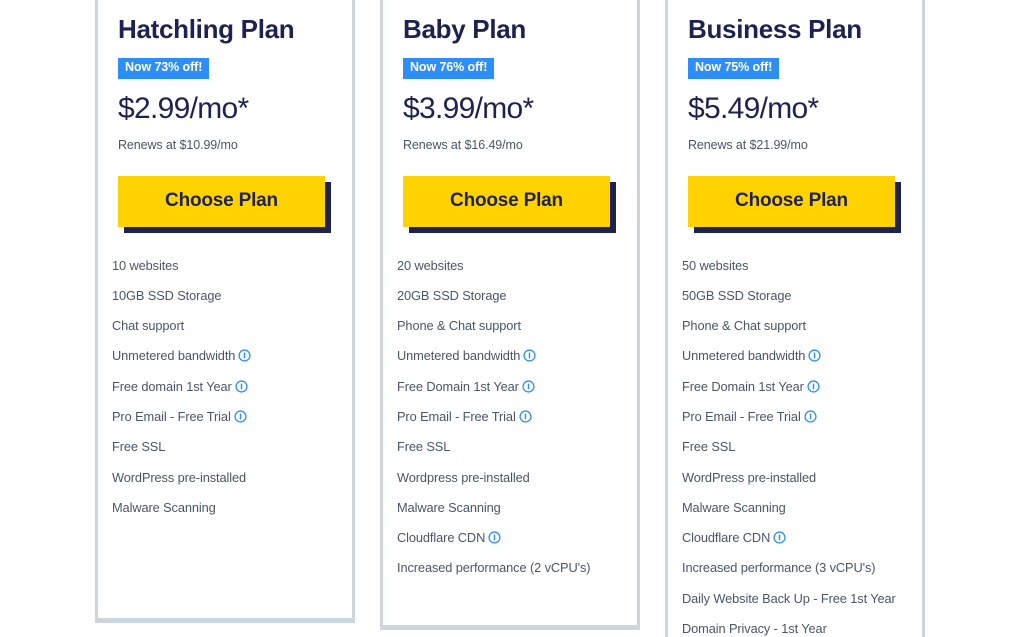 This screenshot has height=637, width=1024. What do you see at coordinates (510, 295) in the screenshot?
I see `feature-item: 20GB SSD Storage` at bounding box center [510, 295].